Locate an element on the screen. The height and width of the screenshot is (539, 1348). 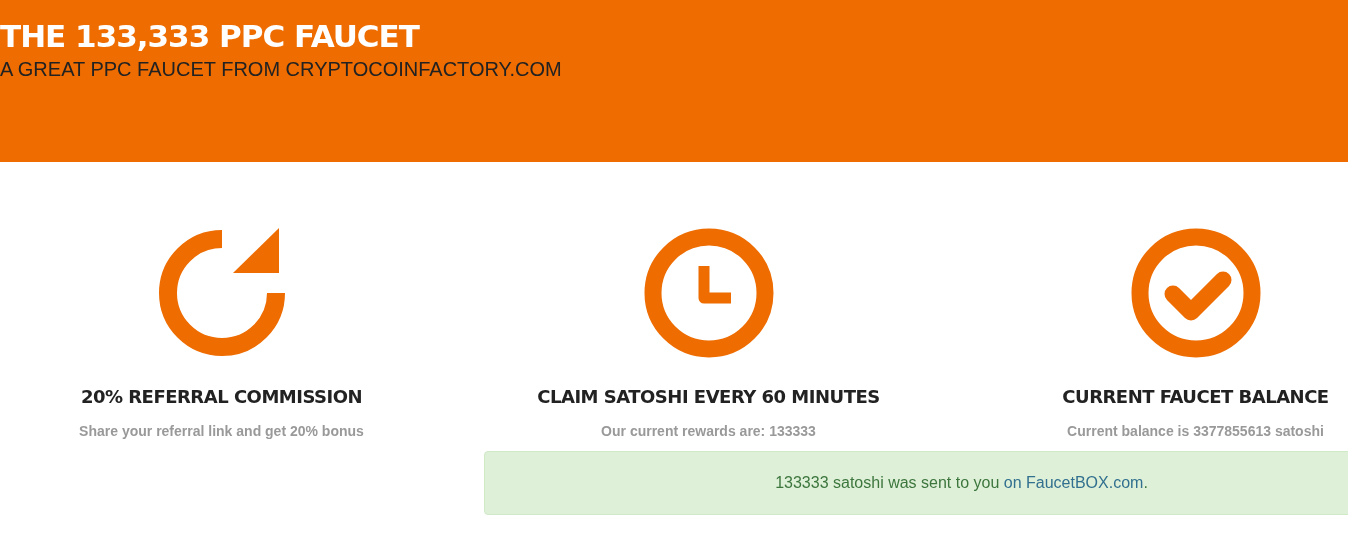
site-subtitle: A GREAT PPC FAUCET FROM CRYPTOCOINFACTORY.COM is located at coordinates (281, 69).